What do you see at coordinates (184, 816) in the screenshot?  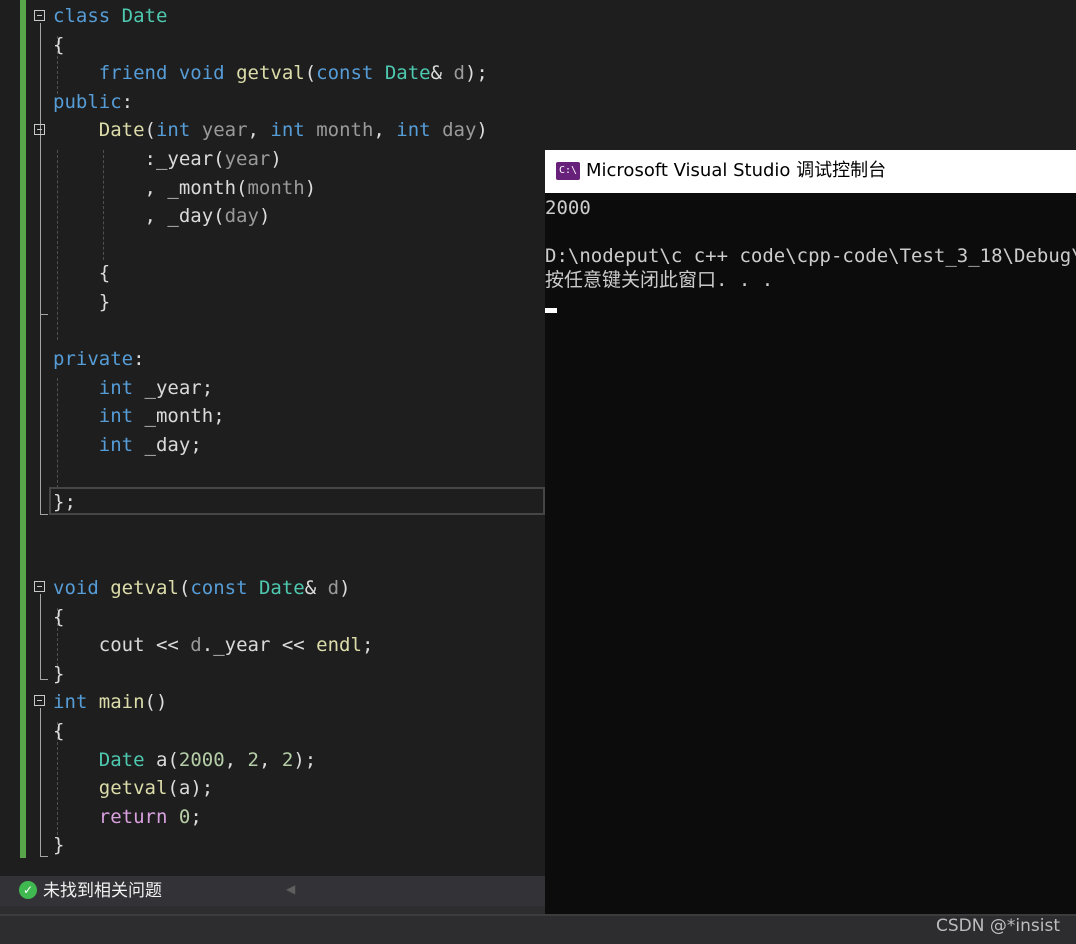 I see `code-token: 0` at bounding box center [184, 816].